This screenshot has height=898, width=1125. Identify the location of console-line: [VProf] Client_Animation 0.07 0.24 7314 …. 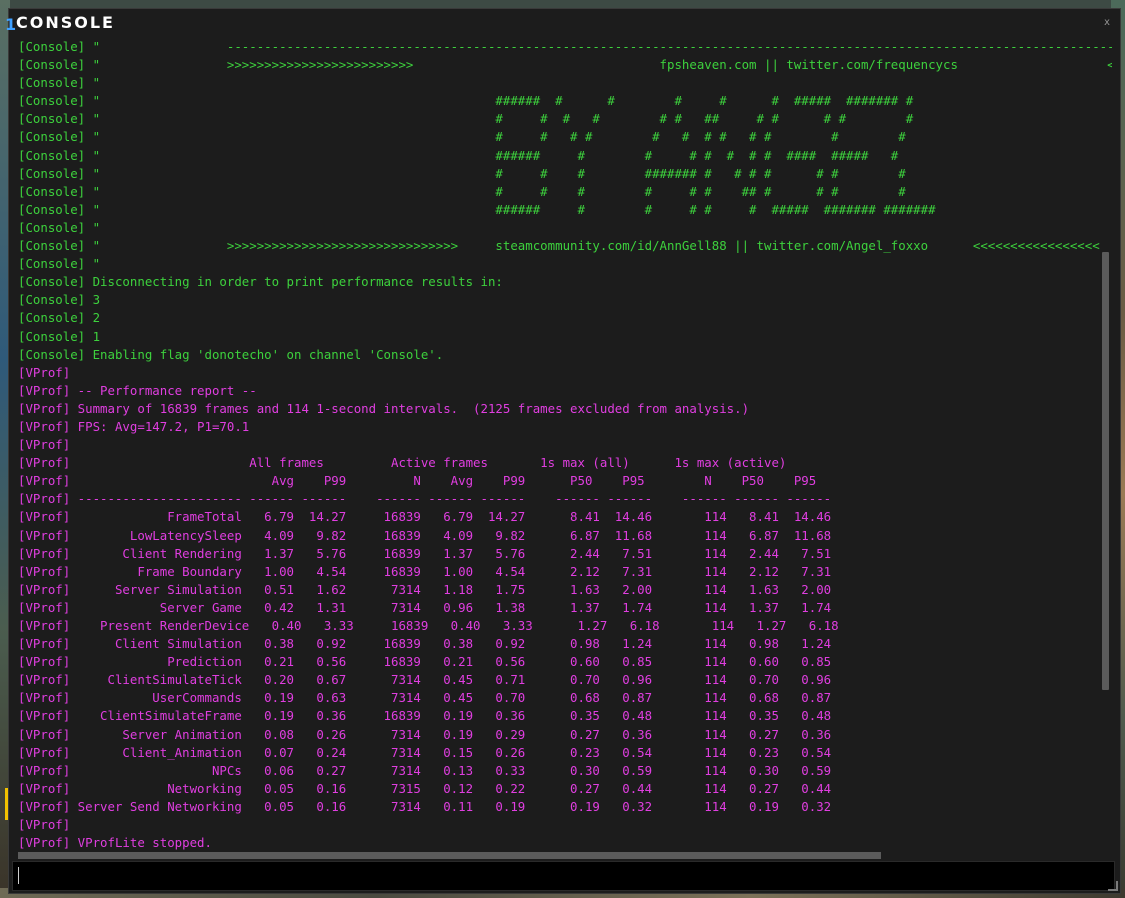
(425, 752).